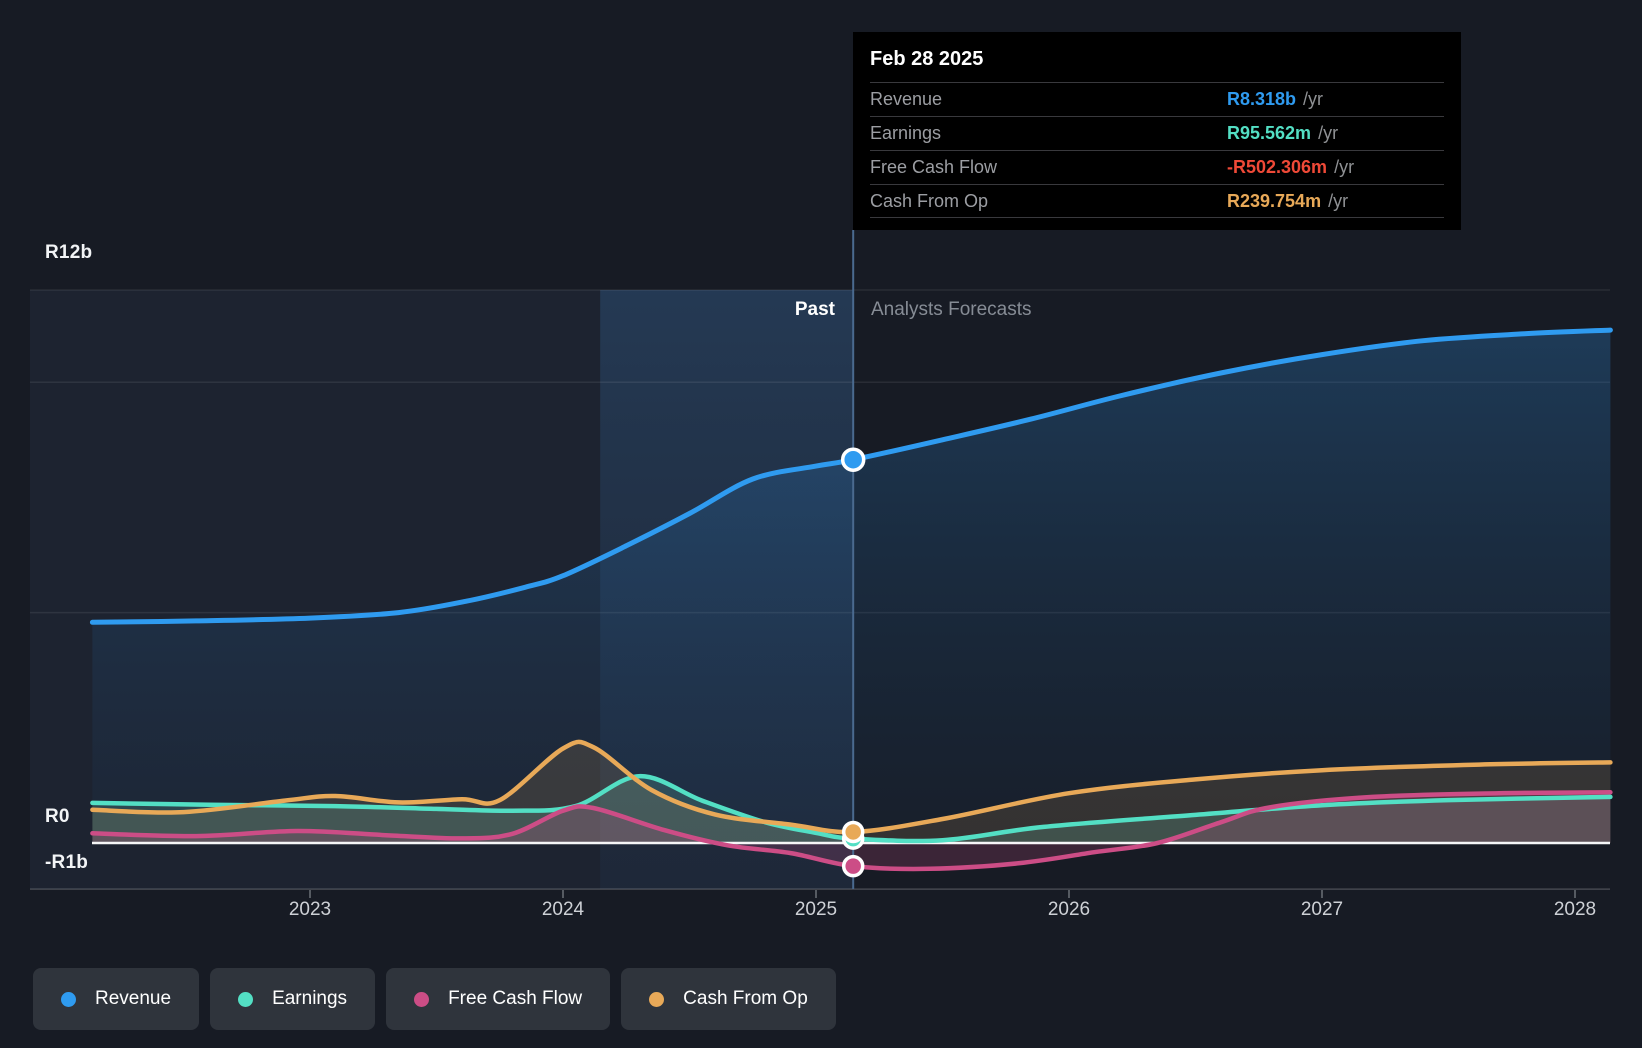  Describe the element at coordinates (1291, 167) in the screenshot. I see `tooltip-row-value: -R502.306m/yr` at that location.